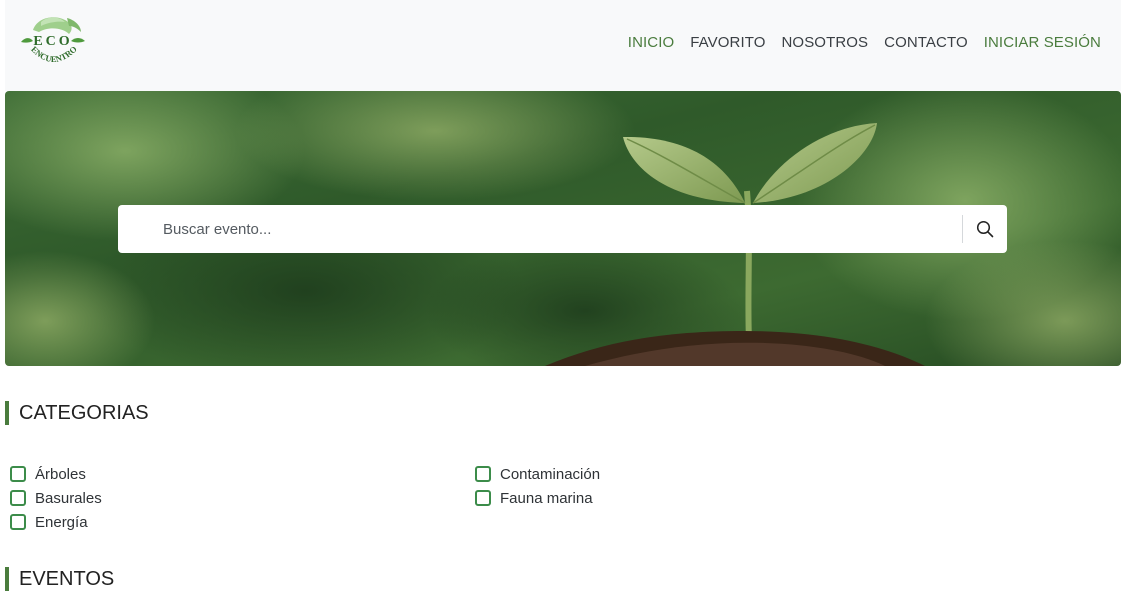 The width and height of the screenshot is (1125, 596). Describe the element at coordinates (727, 42) in the screenshot. I see `nav-link-favorito: FAVORITO` at that location.